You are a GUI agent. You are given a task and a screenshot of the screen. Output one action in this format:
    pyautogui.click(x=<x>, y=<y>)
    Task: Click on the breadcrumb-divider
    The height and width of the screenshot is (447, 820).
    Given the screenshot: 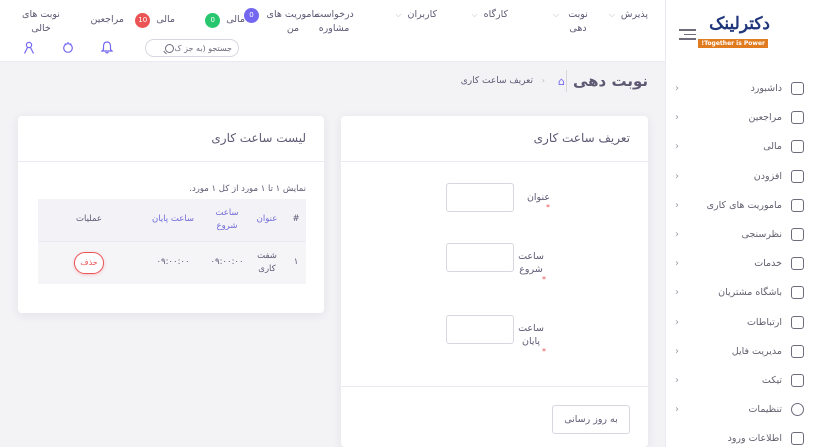 What is the action you would take?
    pyautogui.click(x=566, y=81)
    